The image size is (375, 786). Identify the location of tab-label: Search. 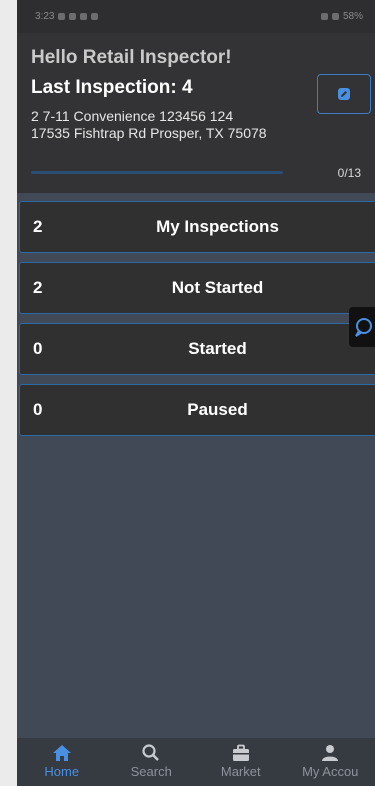
(151, 771).